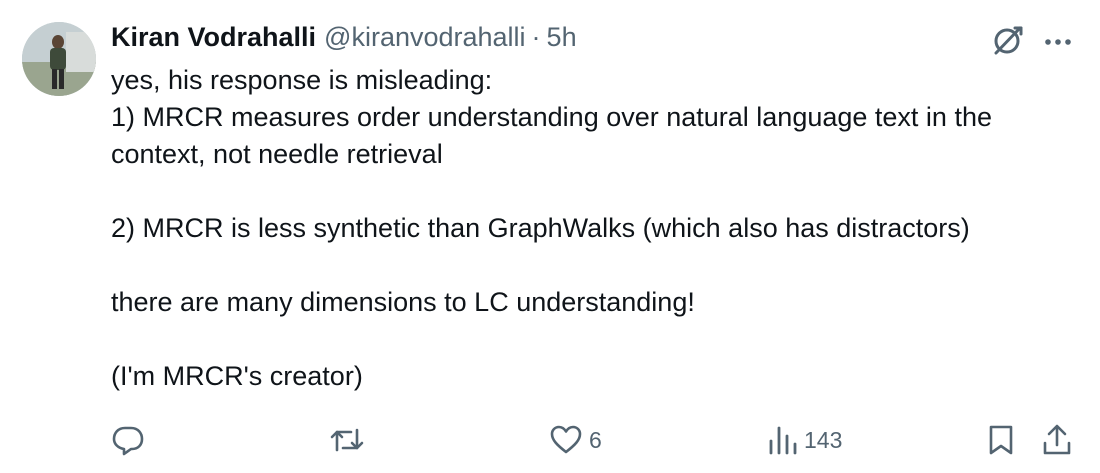  Describe the element at coordinates (302, 80) in the screenshot. I see `tweet-line: yes, his response is misleading:` at that location.